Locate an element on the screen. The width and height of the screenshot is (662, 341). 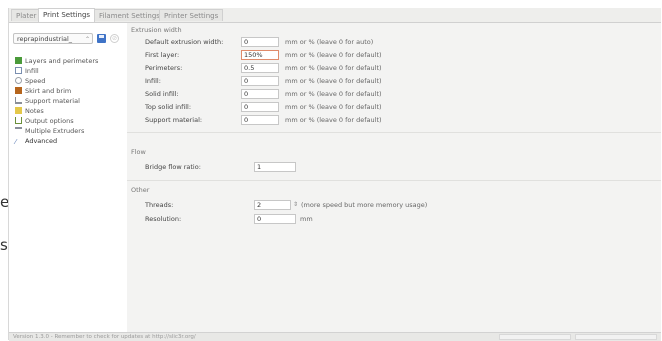
solid-infill-input: 0 is located at coordinates (260, 94).